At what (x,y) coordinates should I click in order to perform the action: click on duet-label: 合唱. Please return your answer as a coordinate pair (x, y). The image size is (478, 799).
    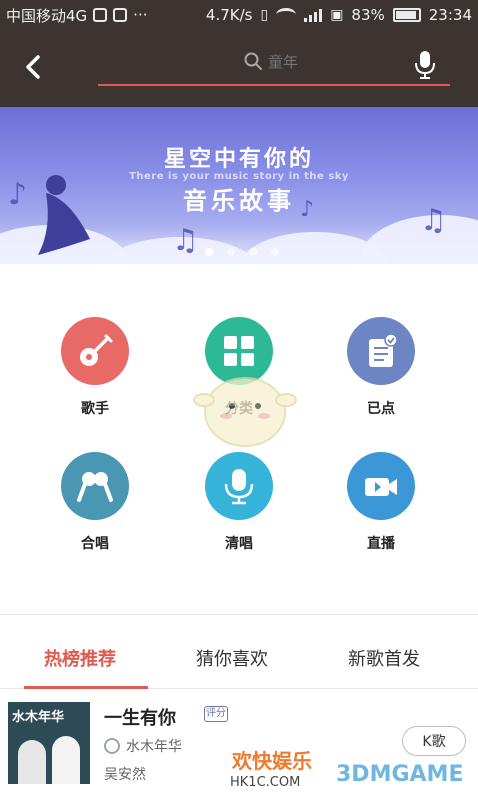
    Looking at the image, I should click on (95, 544).